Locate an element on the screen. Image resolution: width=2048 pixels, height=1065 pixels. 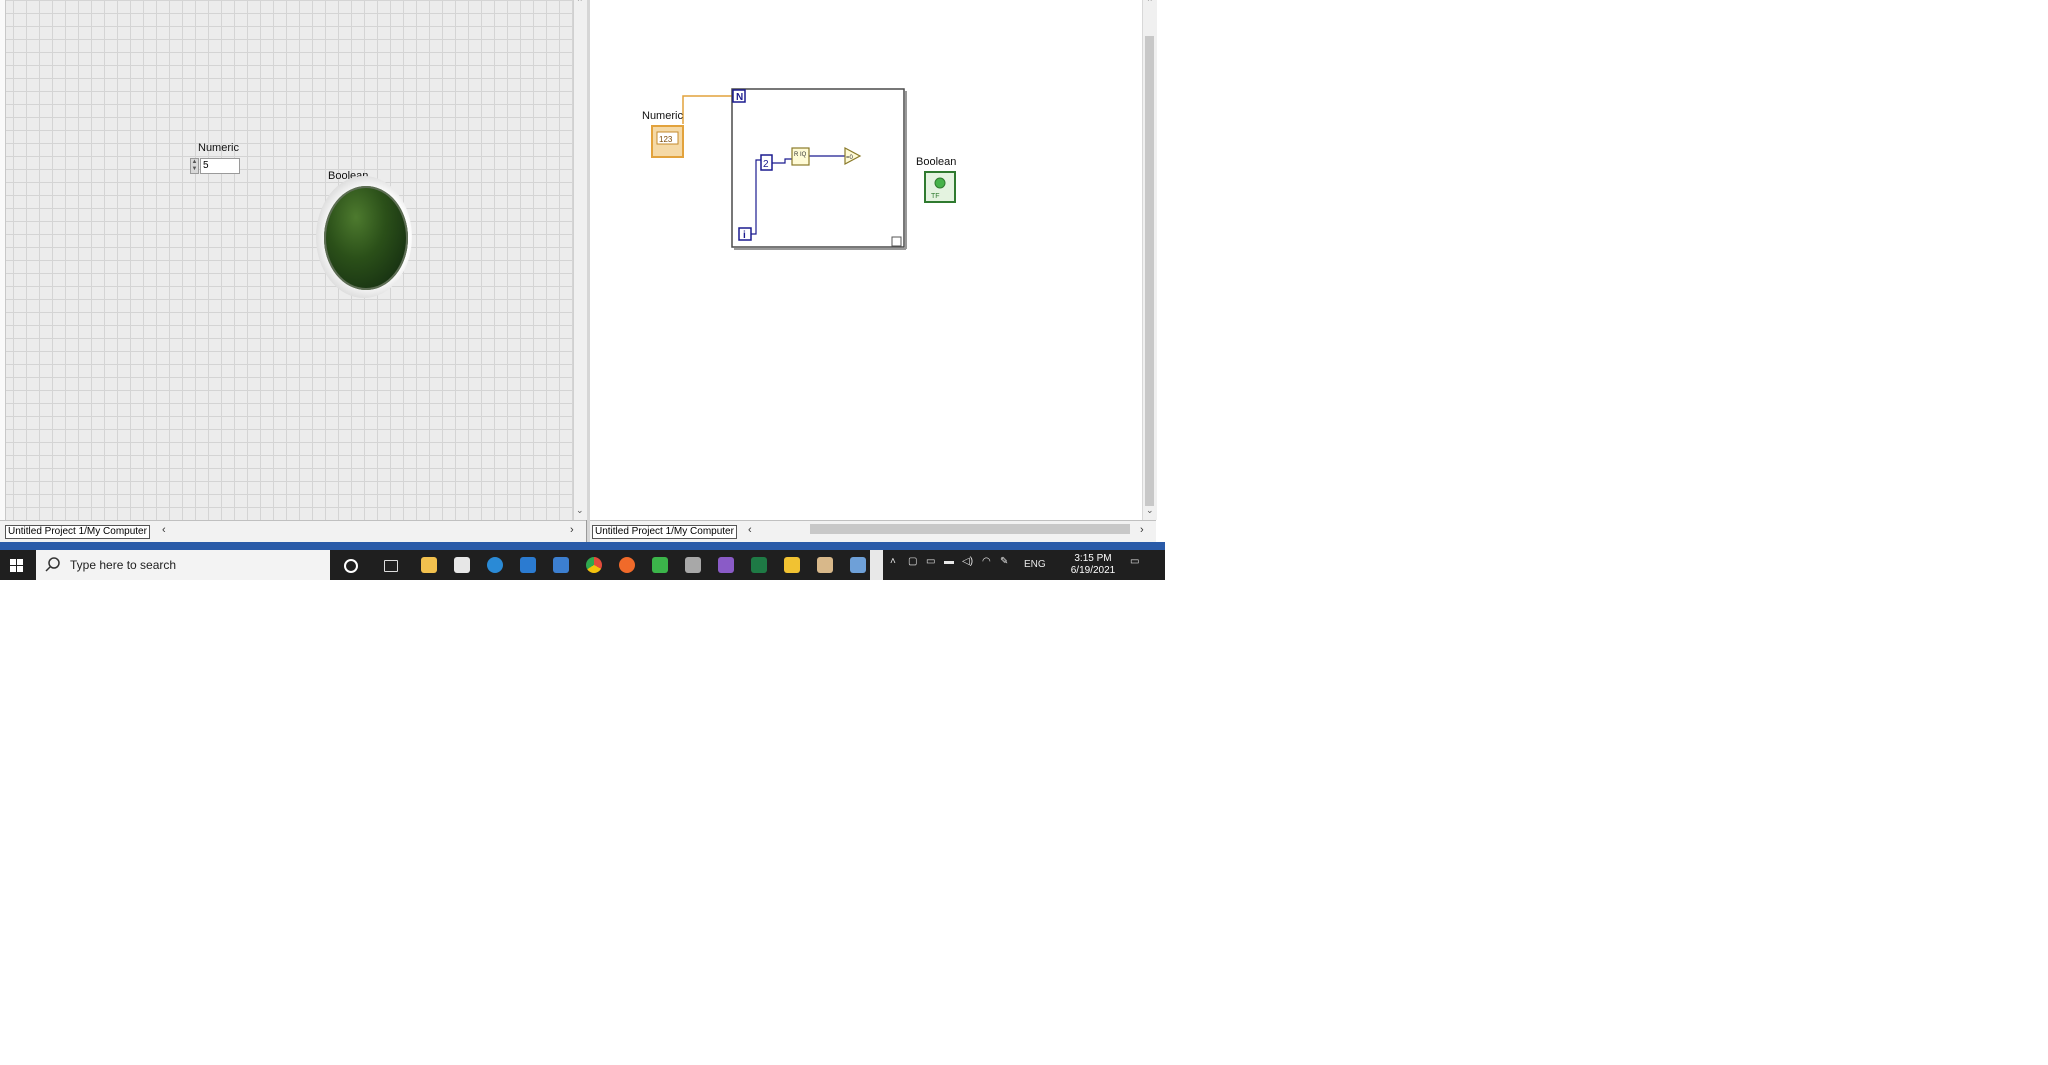
numeric-wire is located at coordinates (707, 109).